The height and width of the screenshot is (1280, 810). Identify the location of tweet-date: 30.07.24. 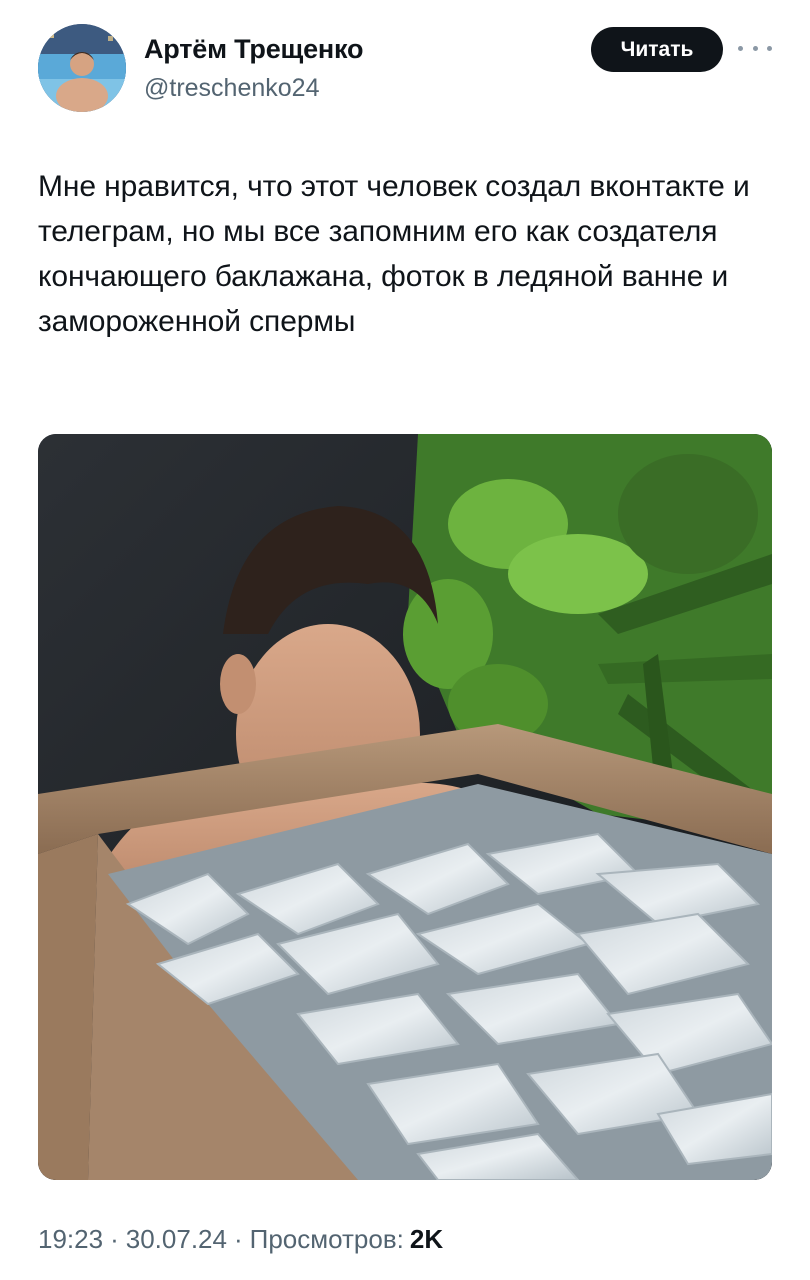
(176, 1239).